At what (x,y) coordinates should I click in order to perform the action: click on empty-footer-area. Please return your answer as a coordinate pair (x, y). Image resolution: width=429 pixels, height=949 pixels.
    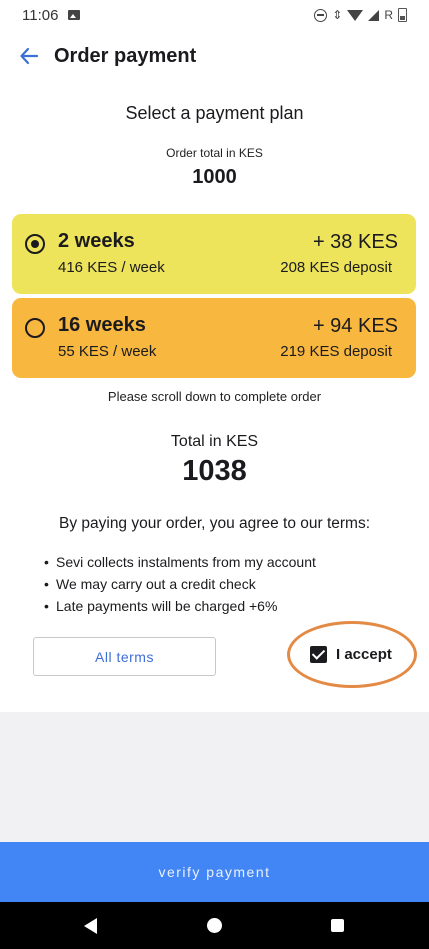
    Looking at the image, I should click on (214, 777).